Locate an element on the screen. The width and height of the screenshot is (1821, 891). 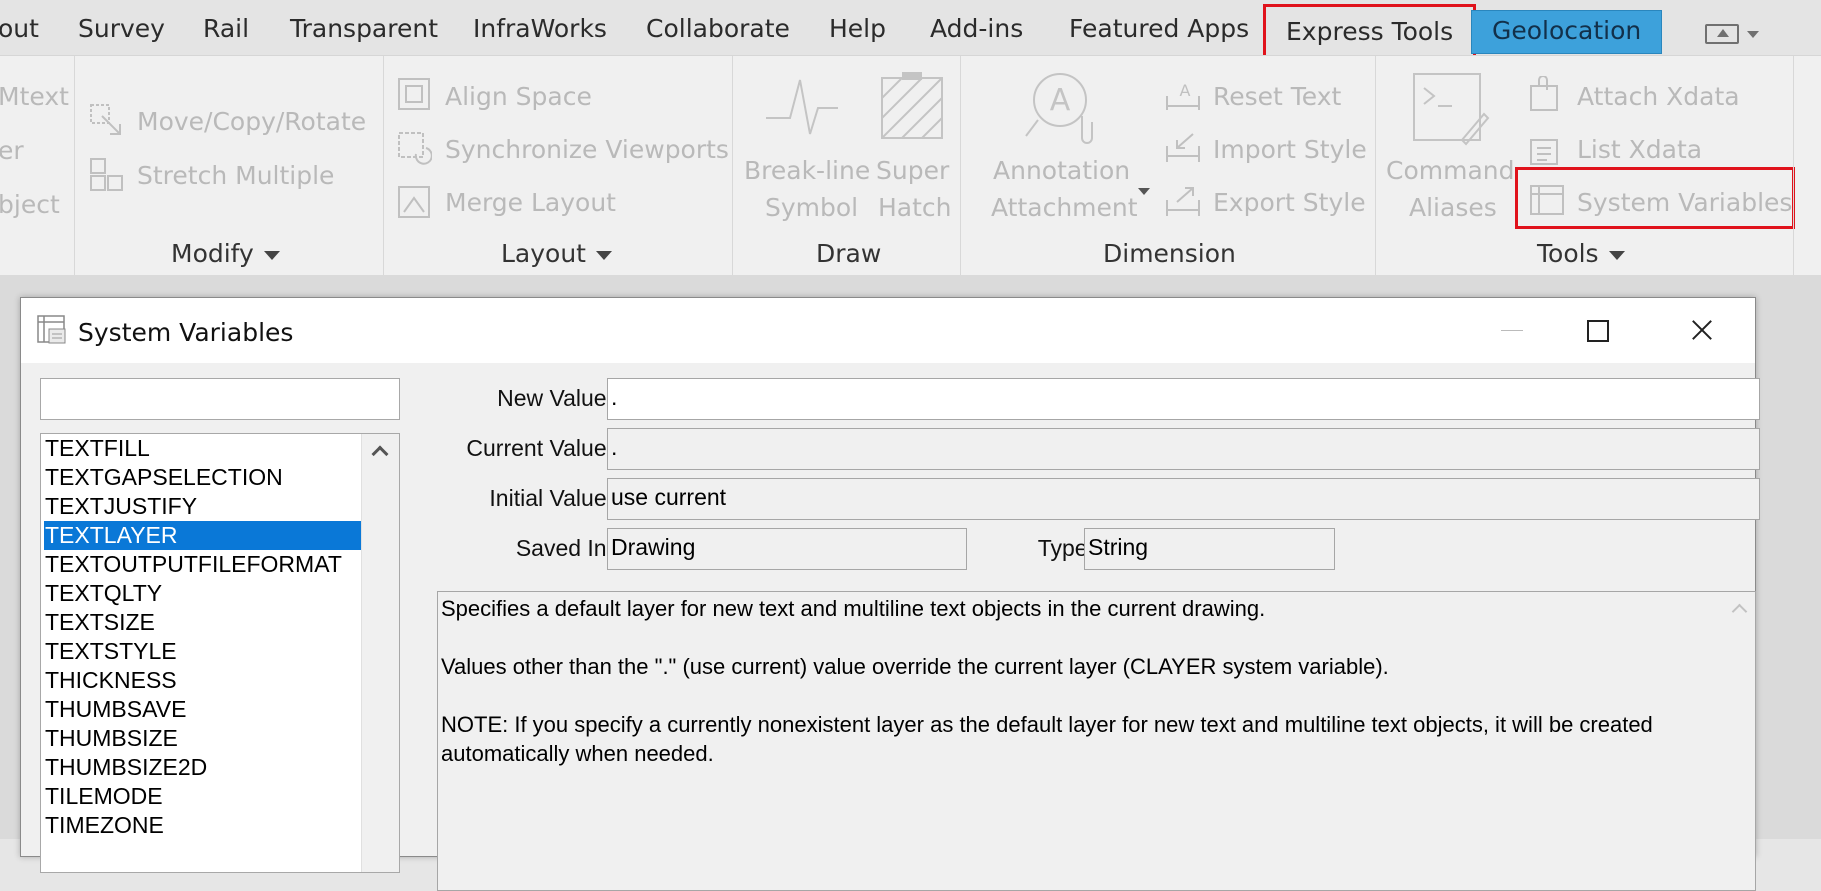
panel-title-label: Layout is located at coordinates (543, 253).